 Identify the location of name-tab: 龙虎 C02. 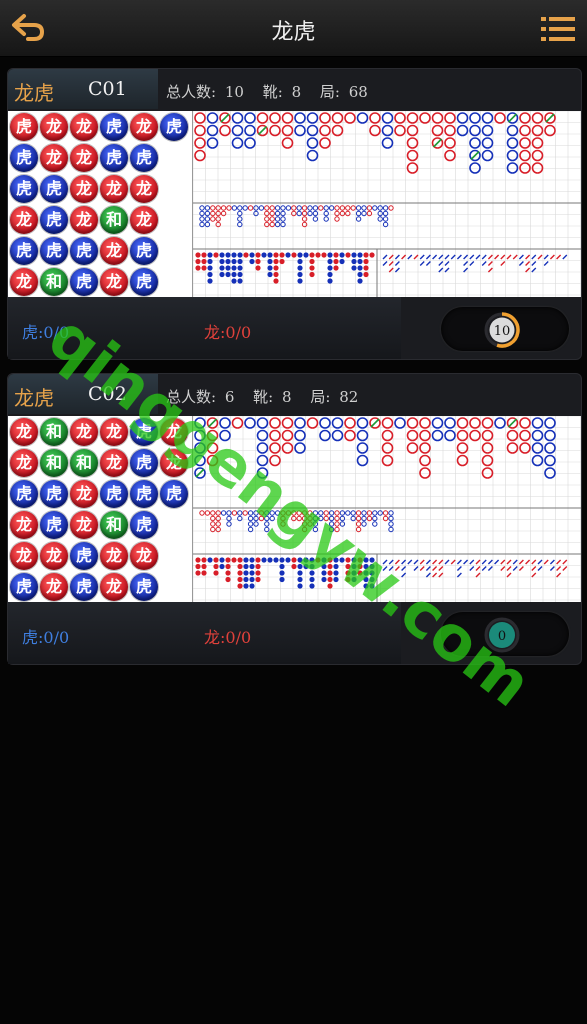
(83, 394).